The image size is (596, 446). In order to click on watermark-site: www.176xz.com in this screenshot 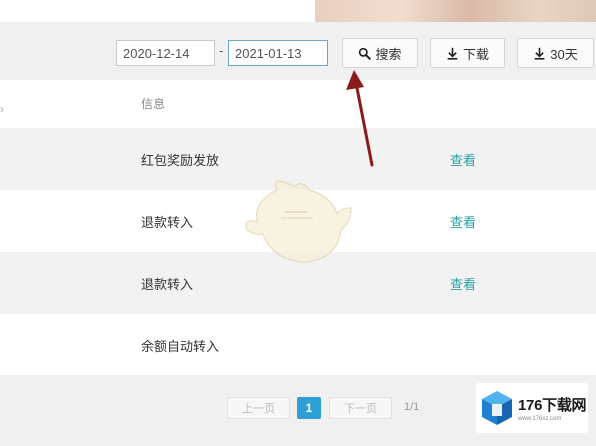, I will do `click(540, 419)`.